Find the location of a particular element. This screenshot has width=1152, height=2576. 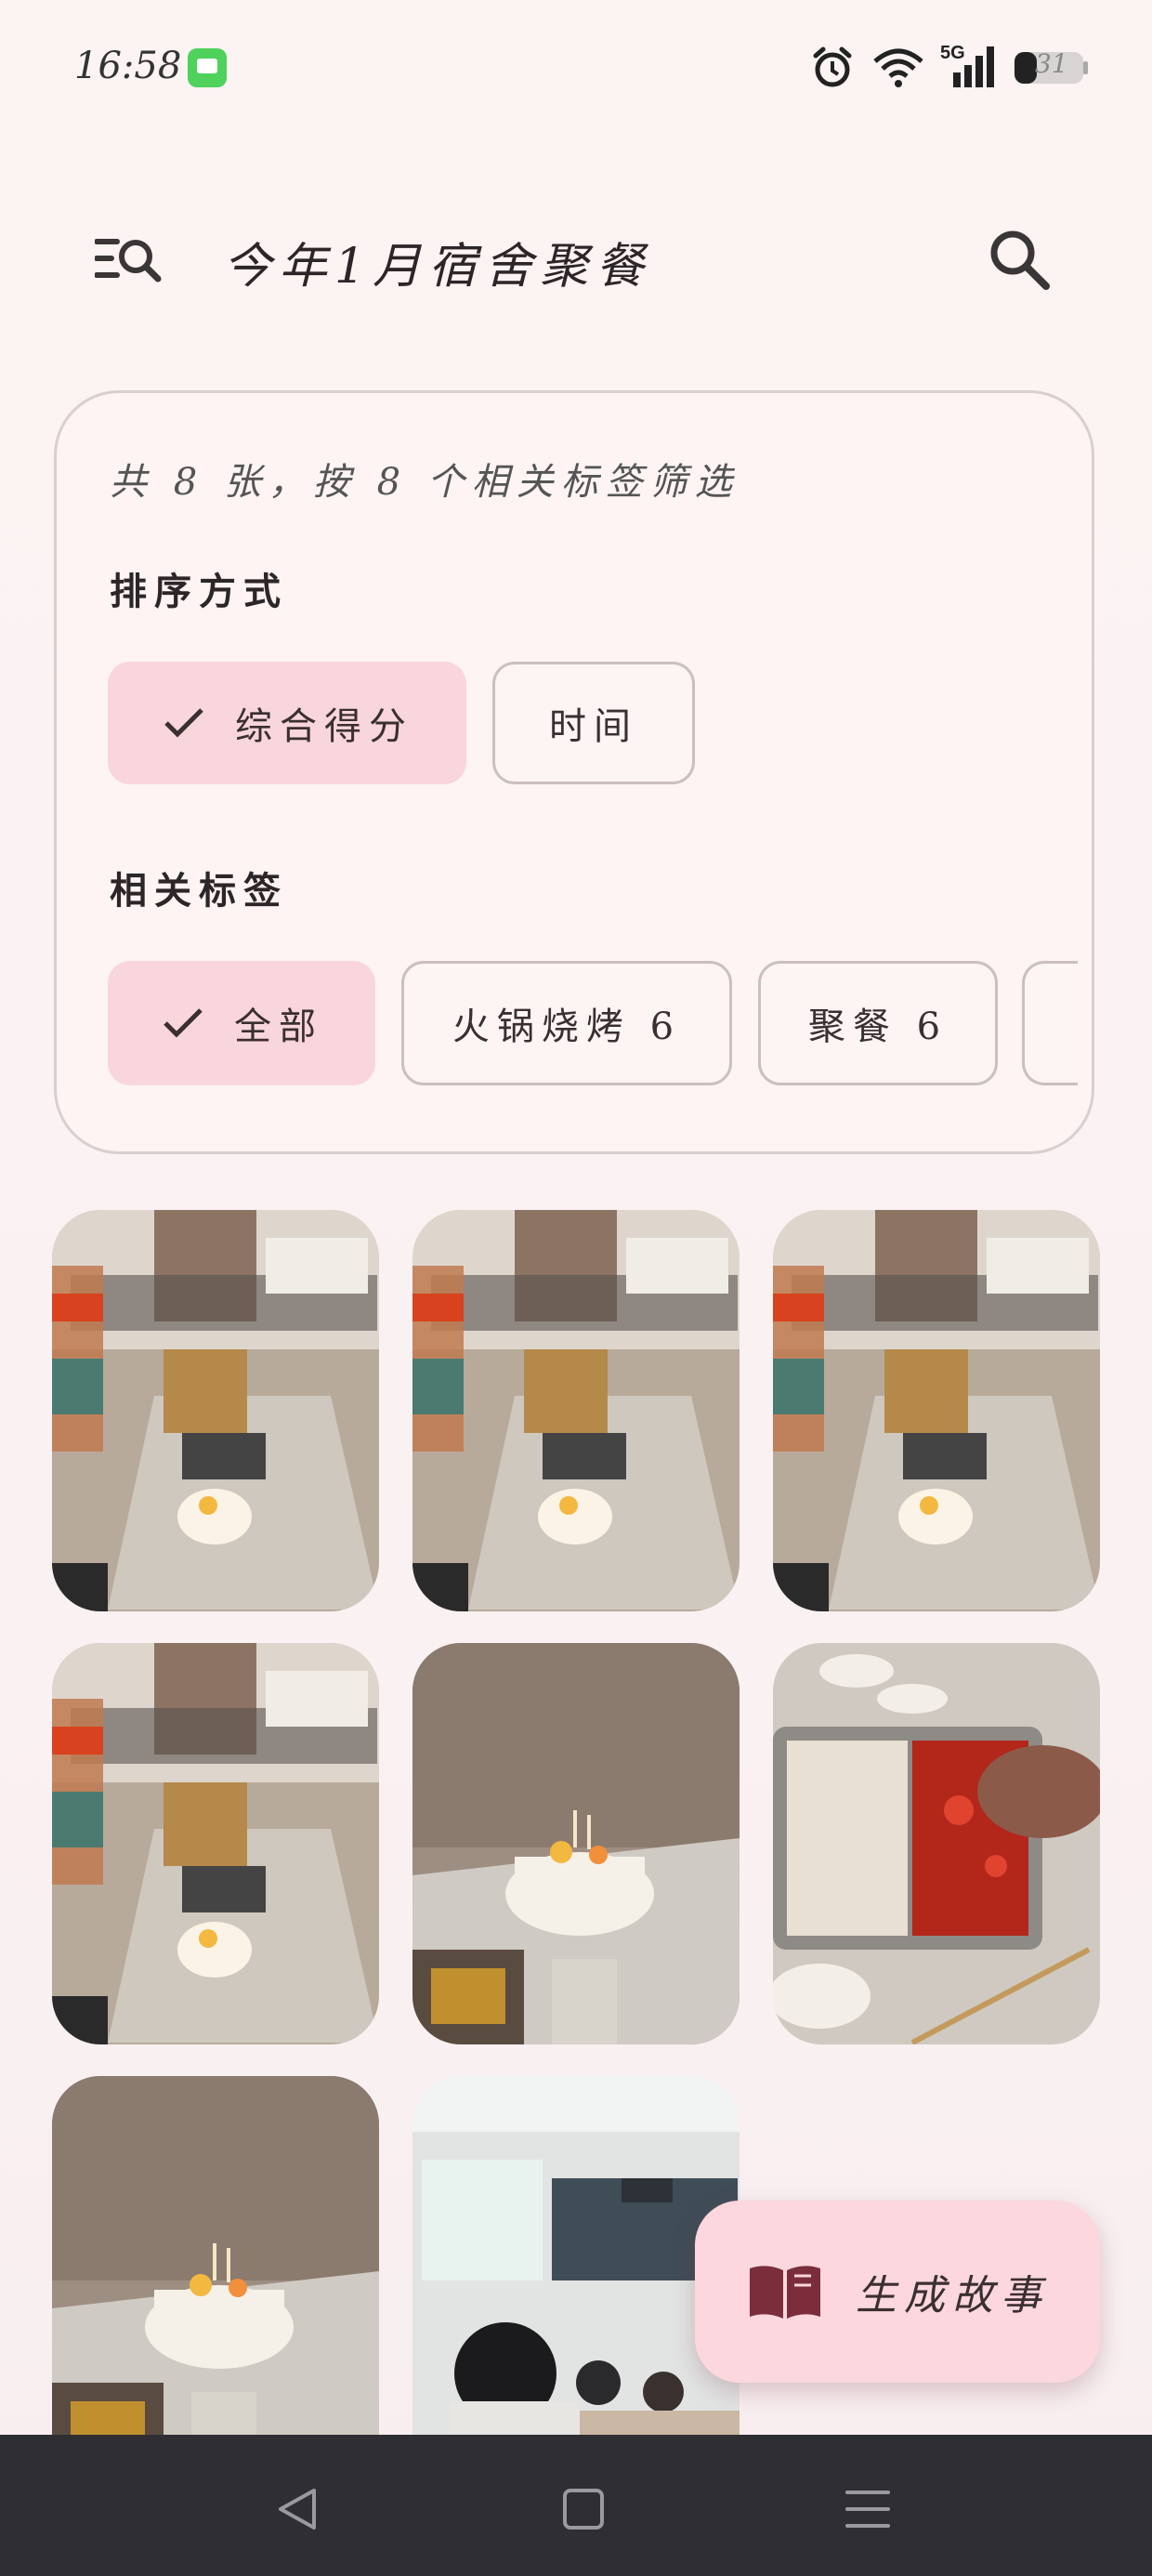

tag-chip-hotpot-bbq: 火锅烧烤 6 is located at coordinates (566, 1023).